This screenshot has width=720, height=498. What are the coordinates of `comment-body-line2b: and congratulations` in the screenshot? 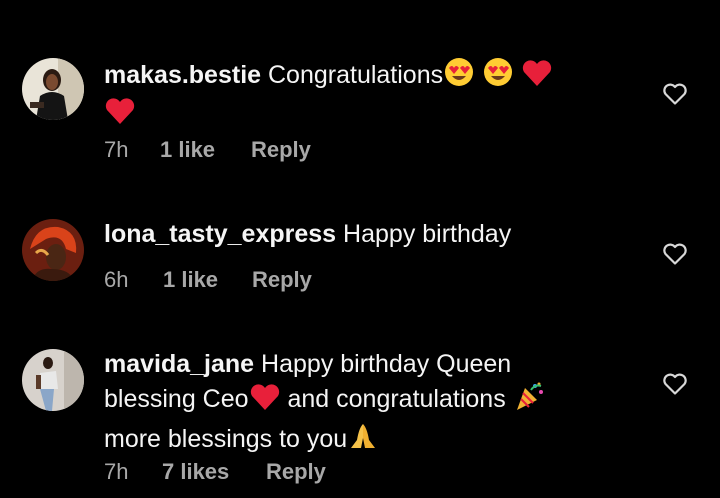 It's located at (396, 399).